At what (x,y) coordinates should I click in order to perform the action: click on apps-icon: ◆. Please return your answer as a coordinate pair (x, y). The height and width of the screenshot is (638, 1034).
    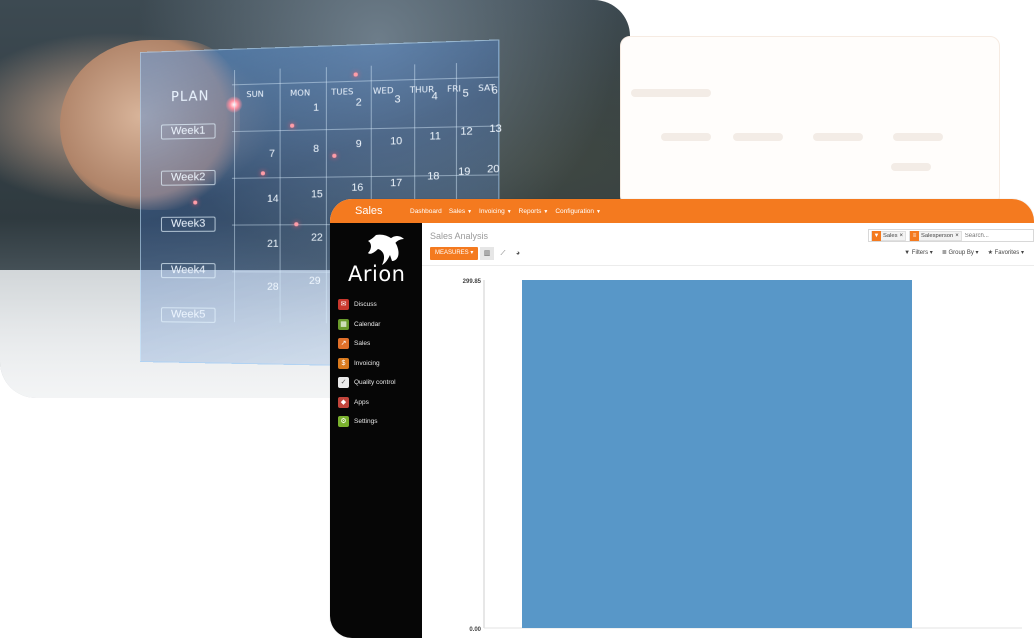
    Looking at the image, I should click on (343, 402).